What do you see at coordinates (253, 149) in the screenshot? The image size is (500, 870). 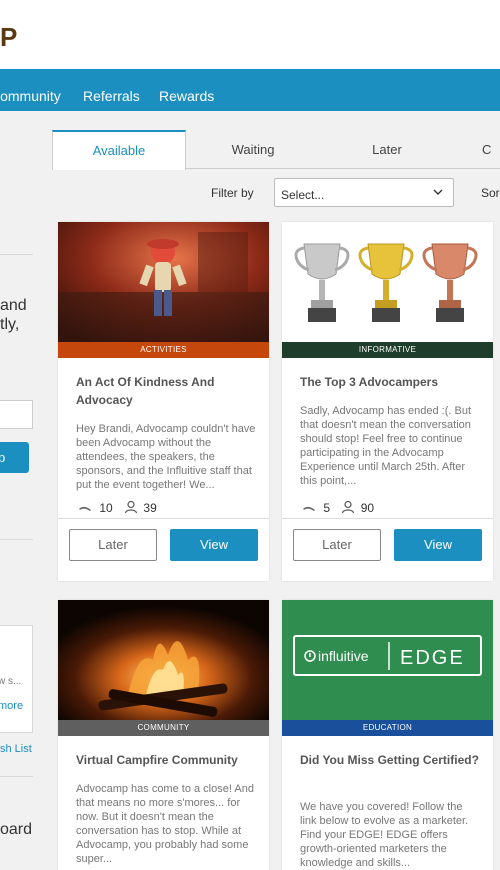 I see `tab-waiting: Waiting` at bounding box center [253, 149].